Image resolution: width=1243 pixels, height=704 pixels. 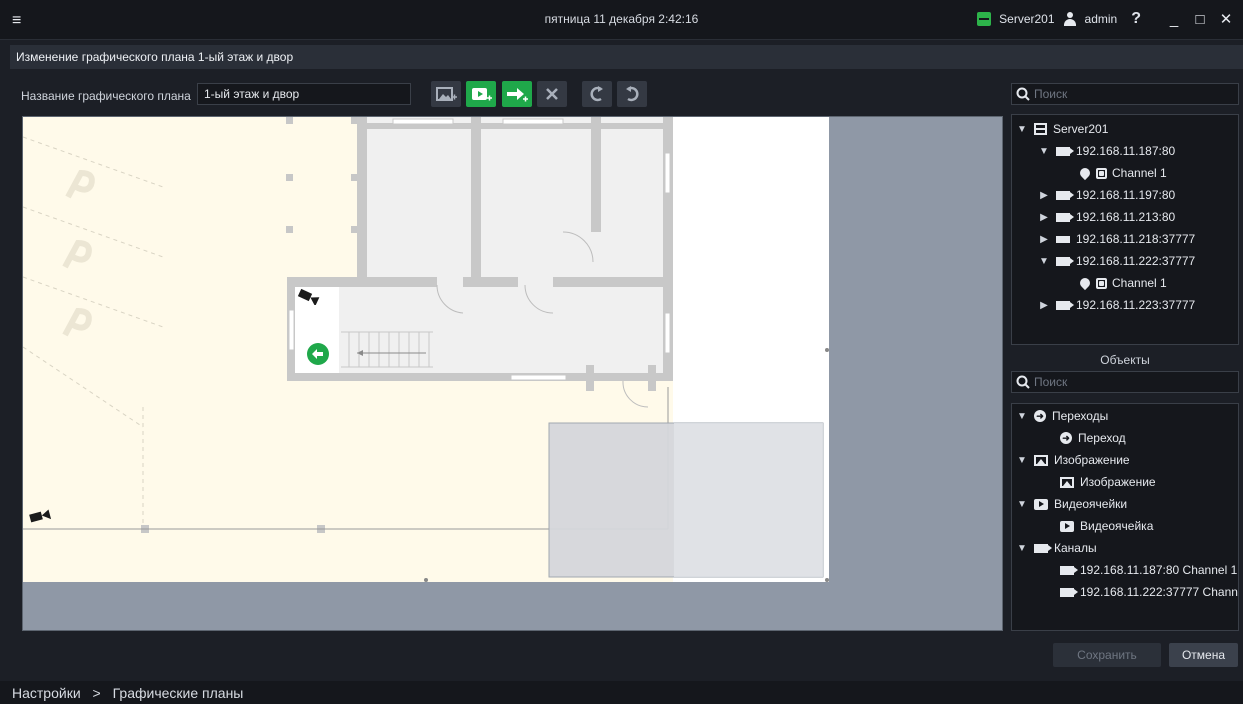 I want to click on tree-item-label: 192.168.11.187:80, so click(x=1126, y=151).